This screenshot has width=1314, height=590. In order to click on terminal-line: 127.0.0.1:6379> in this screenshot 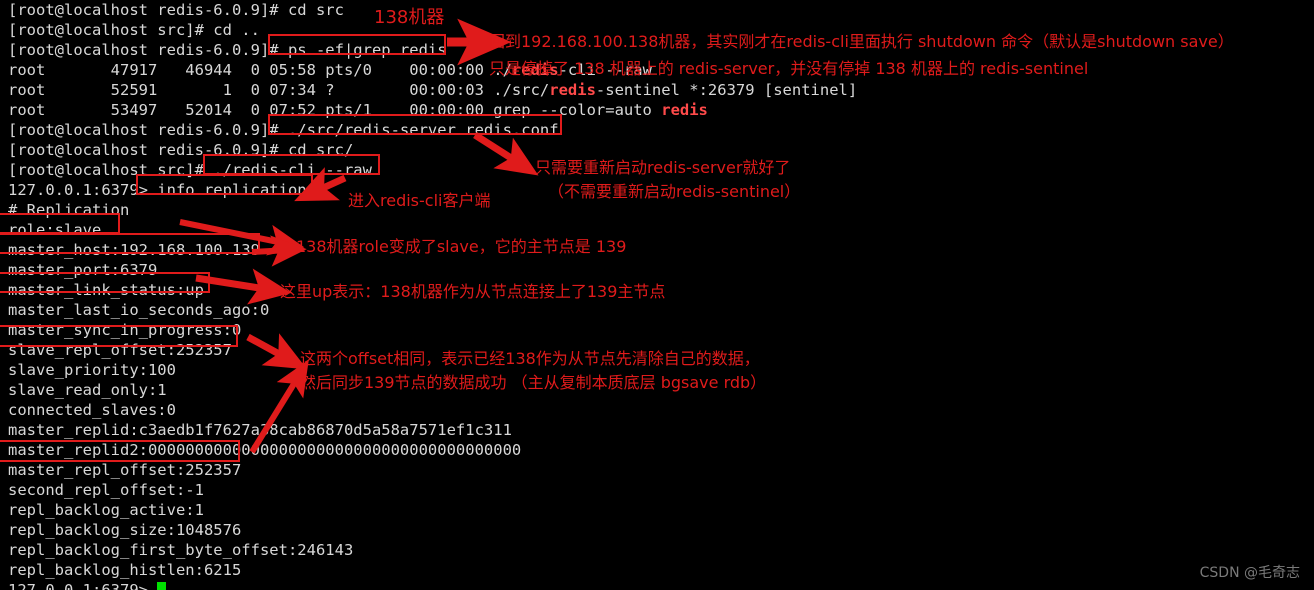, I will do `click(87, 585)`.